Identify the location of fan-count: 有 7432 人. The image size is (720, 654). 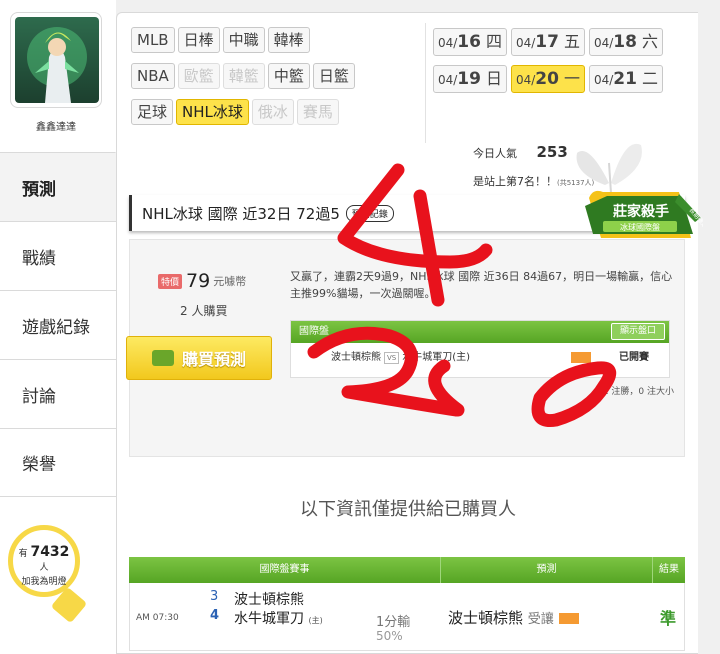
(44, 558).